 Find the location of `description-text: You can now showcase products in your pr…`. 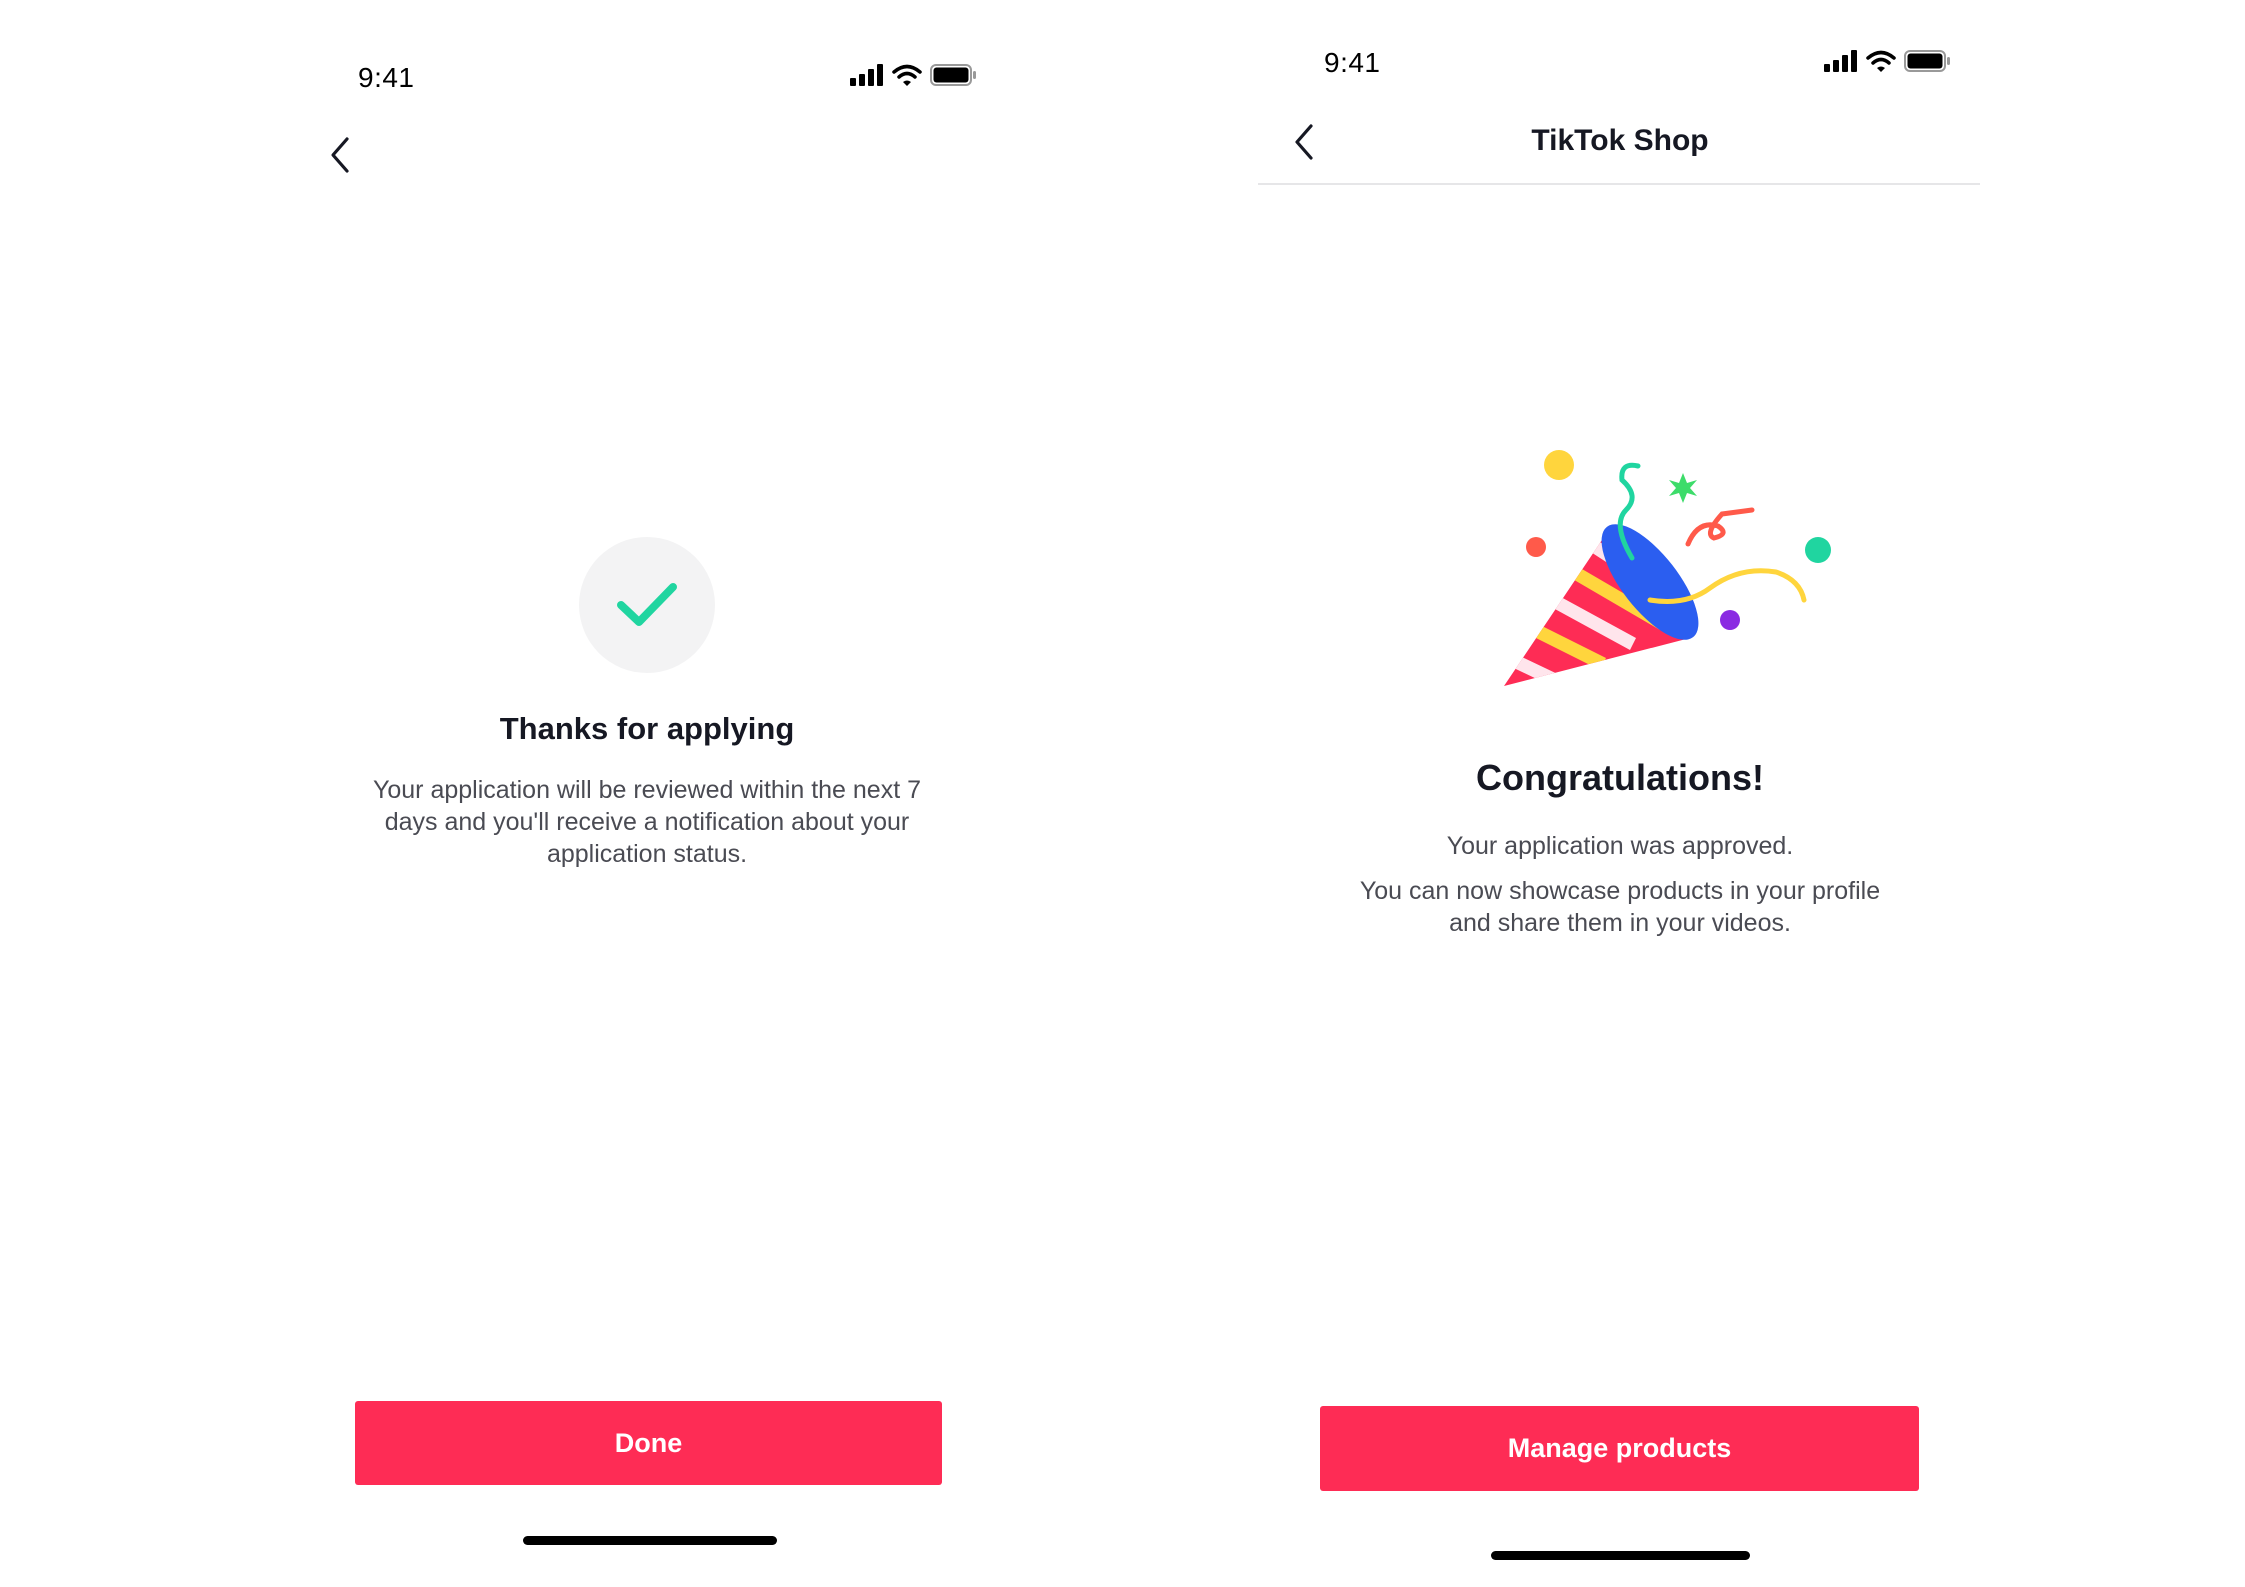

description-text: You can now showcase products in your pr… is located at coordinates (1620, 907).